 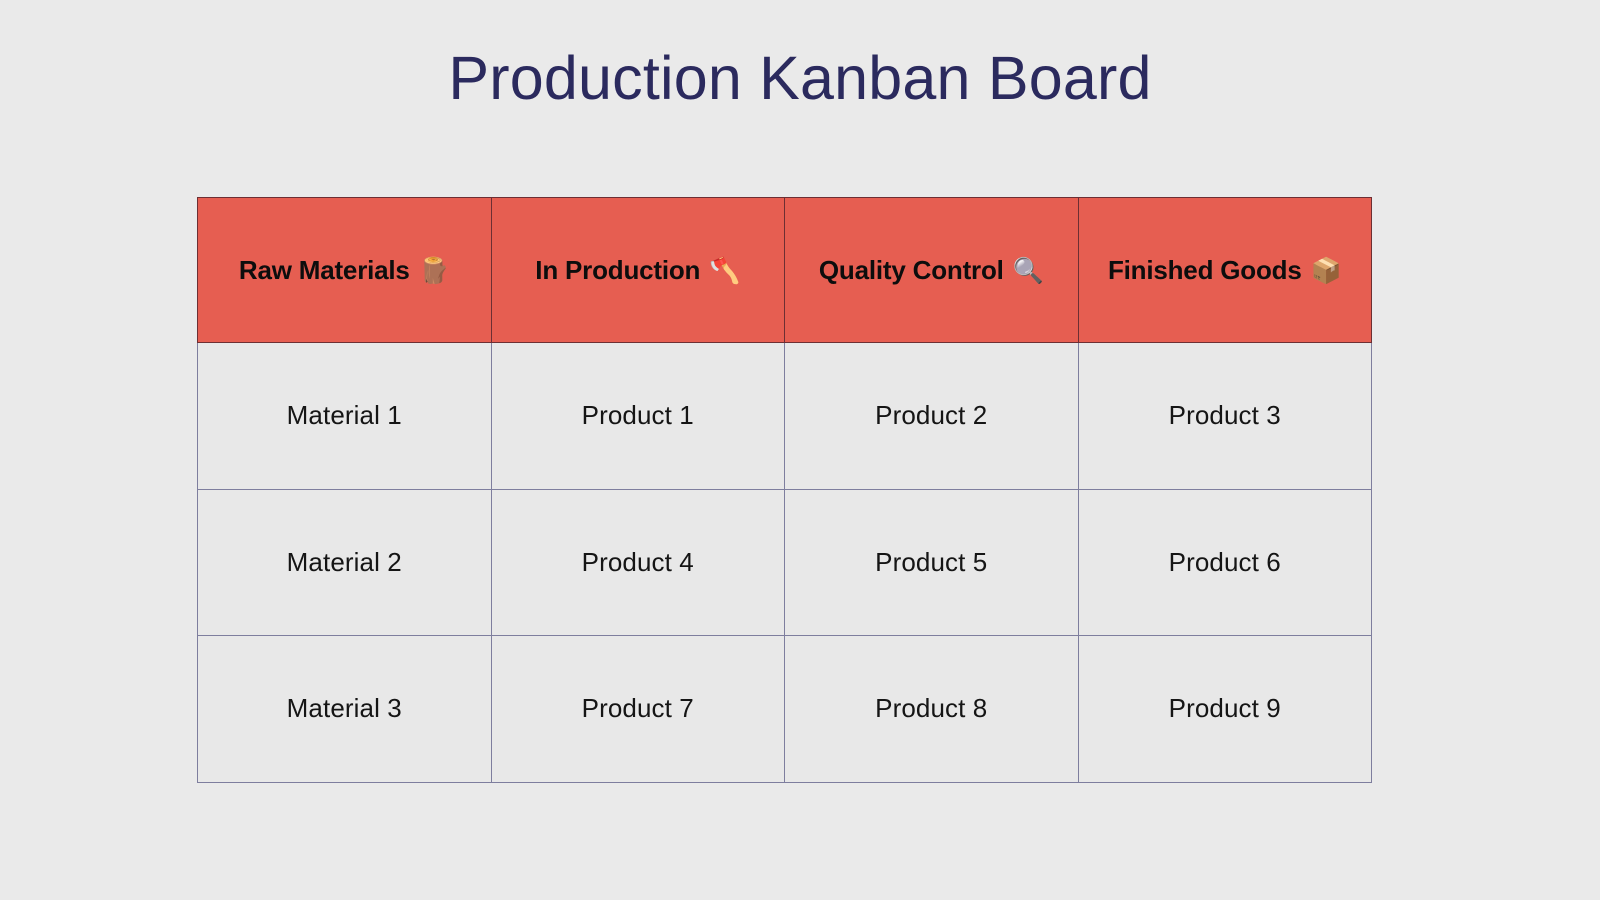 What do you see at coordinates (800, 78) in the screenshot?
I see `page-title: Production Kanban Board` at bounding box center [800, 78].